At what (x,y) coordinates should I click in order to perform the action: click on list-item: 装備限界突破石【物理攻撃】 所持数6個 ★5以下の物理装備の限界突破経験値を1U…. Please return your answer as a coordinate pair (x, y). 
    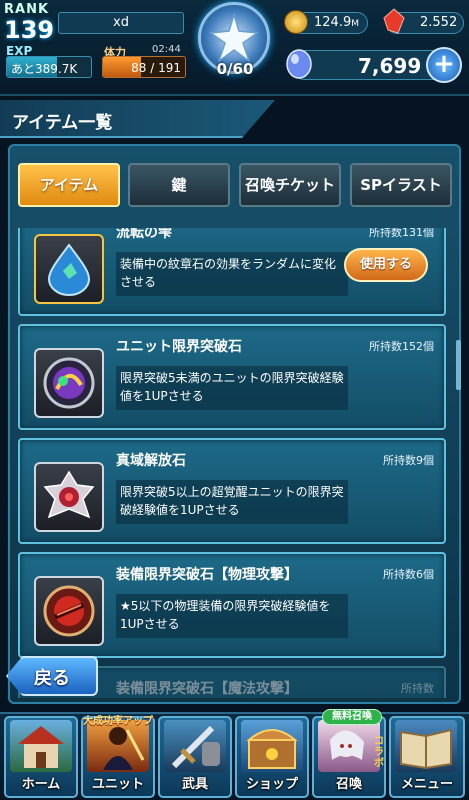
    Looking at the image, I should click on (232, 605).